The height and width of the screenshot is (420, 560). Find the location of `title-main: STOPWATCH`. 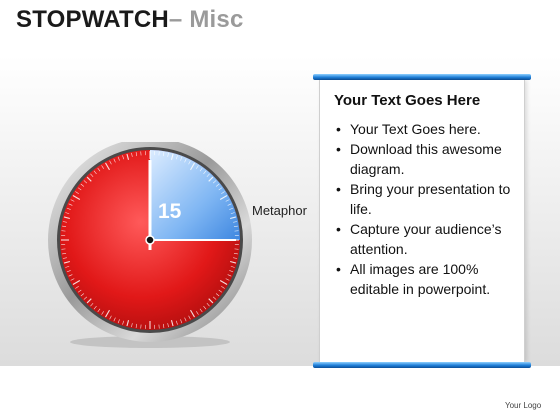

title-main: STOPWATCH is located at coordinates (92, 19).